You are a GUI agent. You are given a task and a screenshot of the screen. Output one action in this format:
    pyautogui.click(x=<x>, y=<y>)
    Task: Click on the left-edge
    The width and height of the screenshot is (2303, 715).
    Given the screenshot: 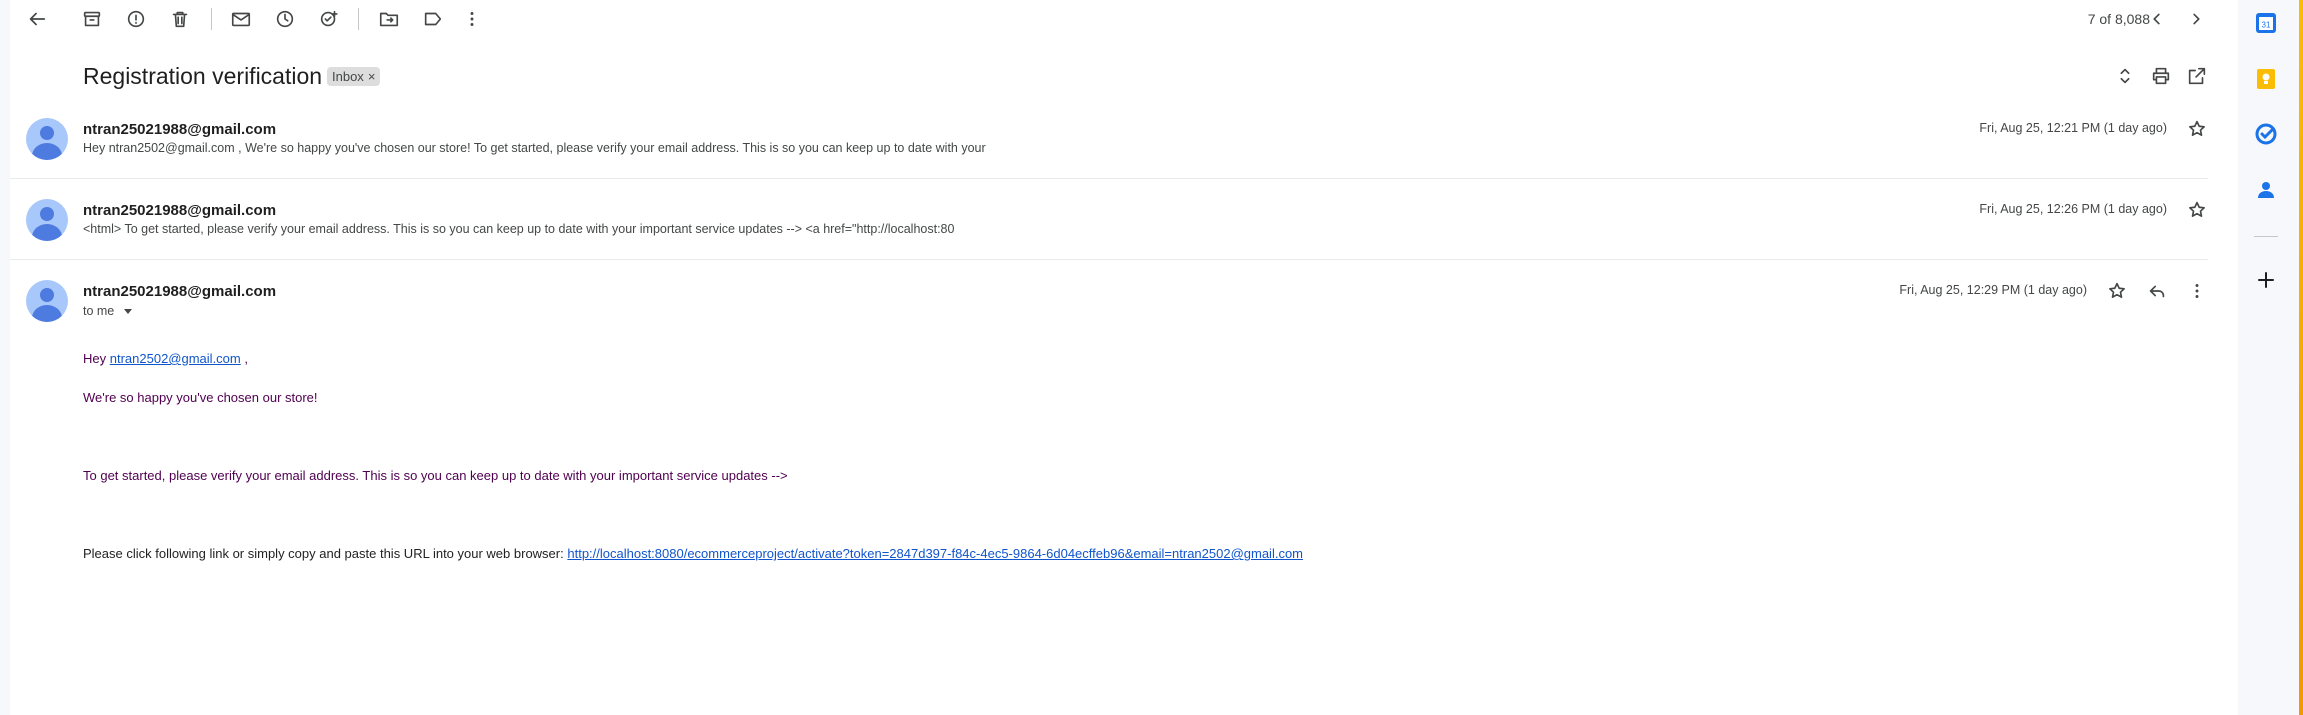 What is the action you would take?
    pyautogui.click(x=5, y=357)
    